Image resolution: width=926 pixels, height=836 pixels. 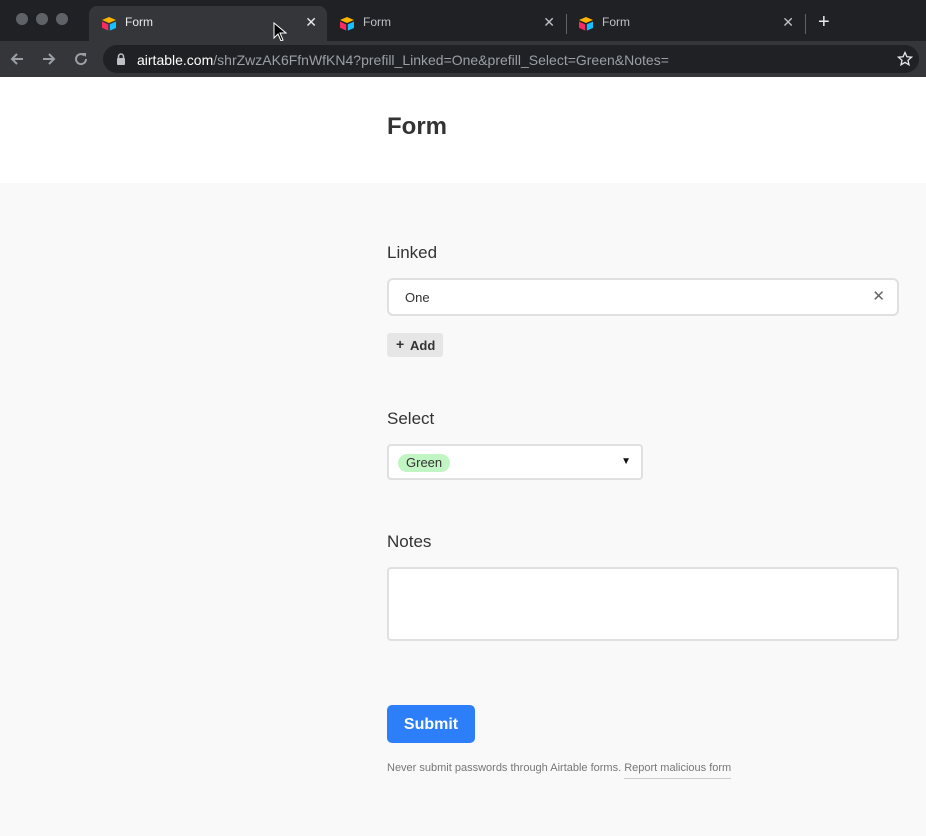 What do you see at coordinates (905, 59) in the screenshot?
I see `star-icon` at bounding box center [905, 59].